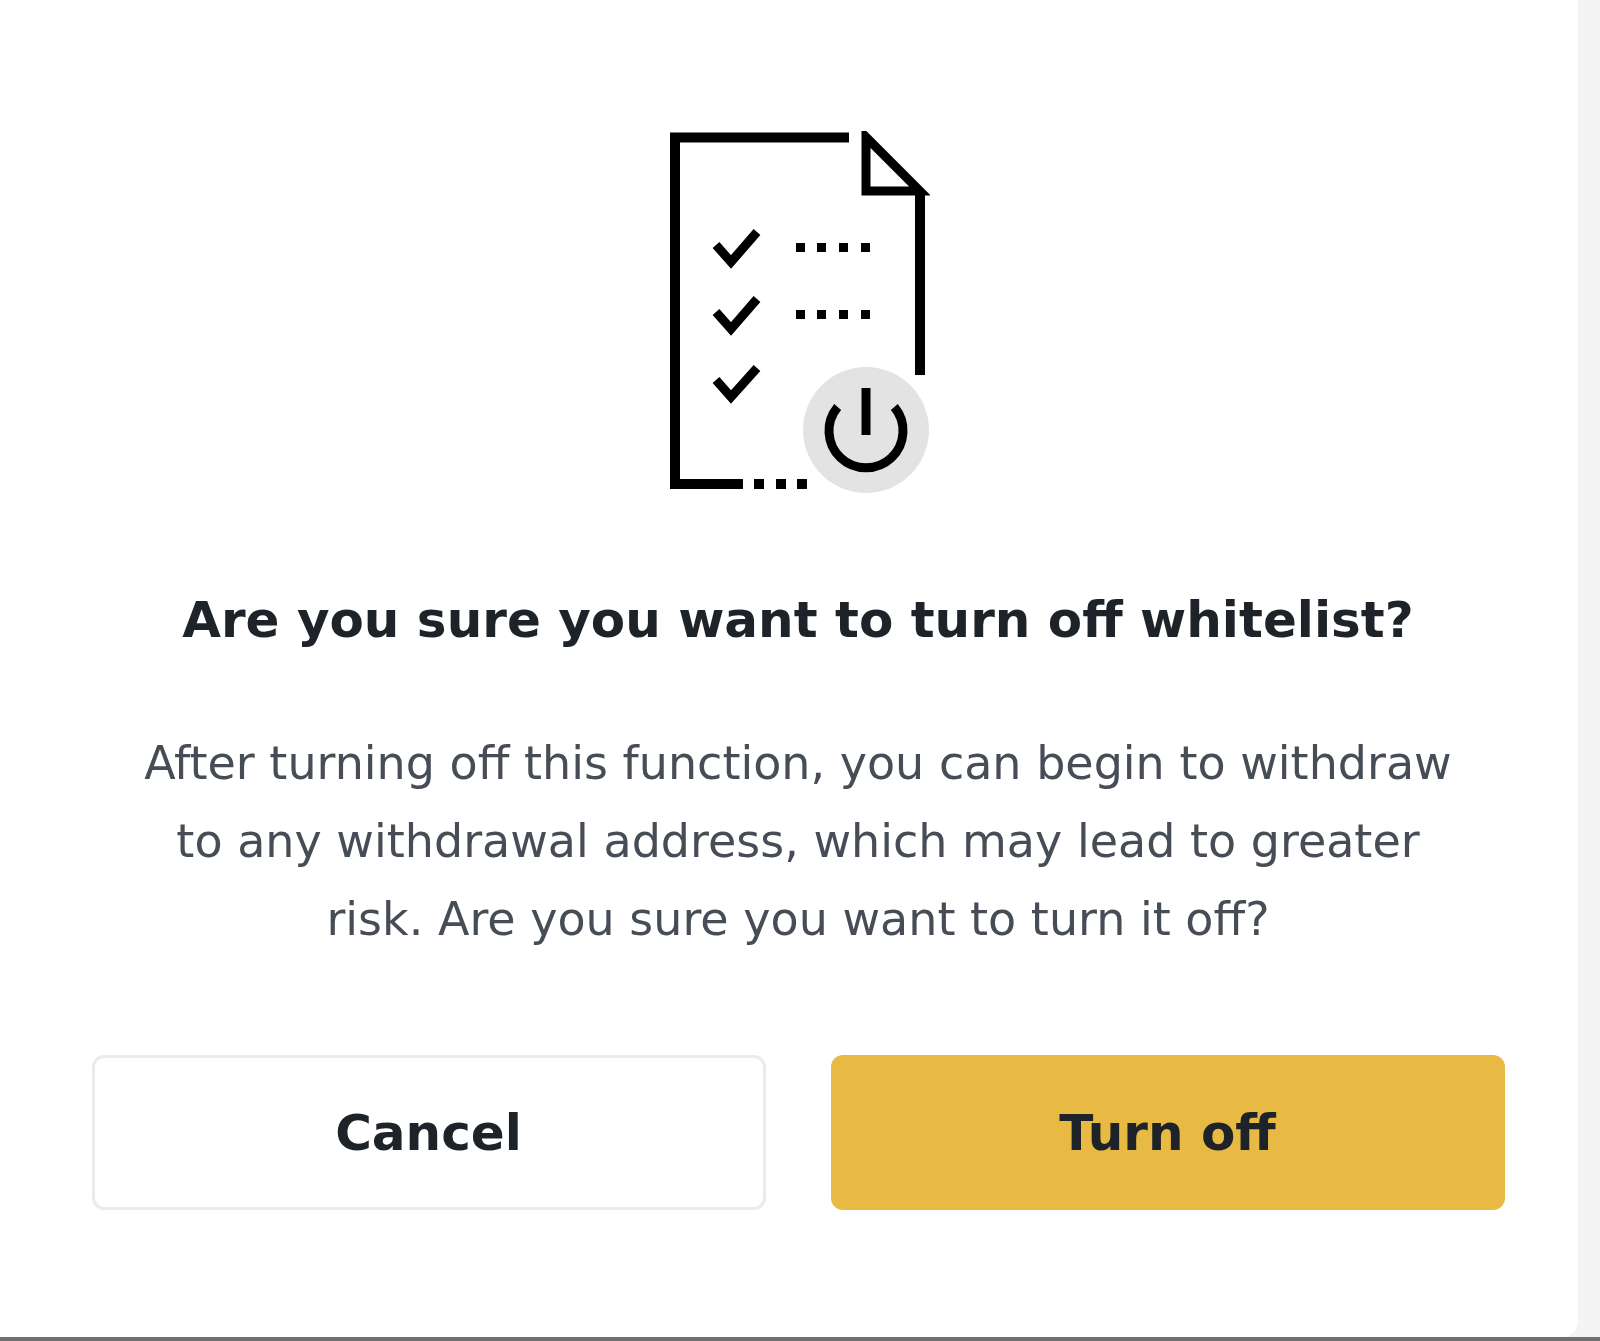  I want to click on power-icon, so click(866, 430).